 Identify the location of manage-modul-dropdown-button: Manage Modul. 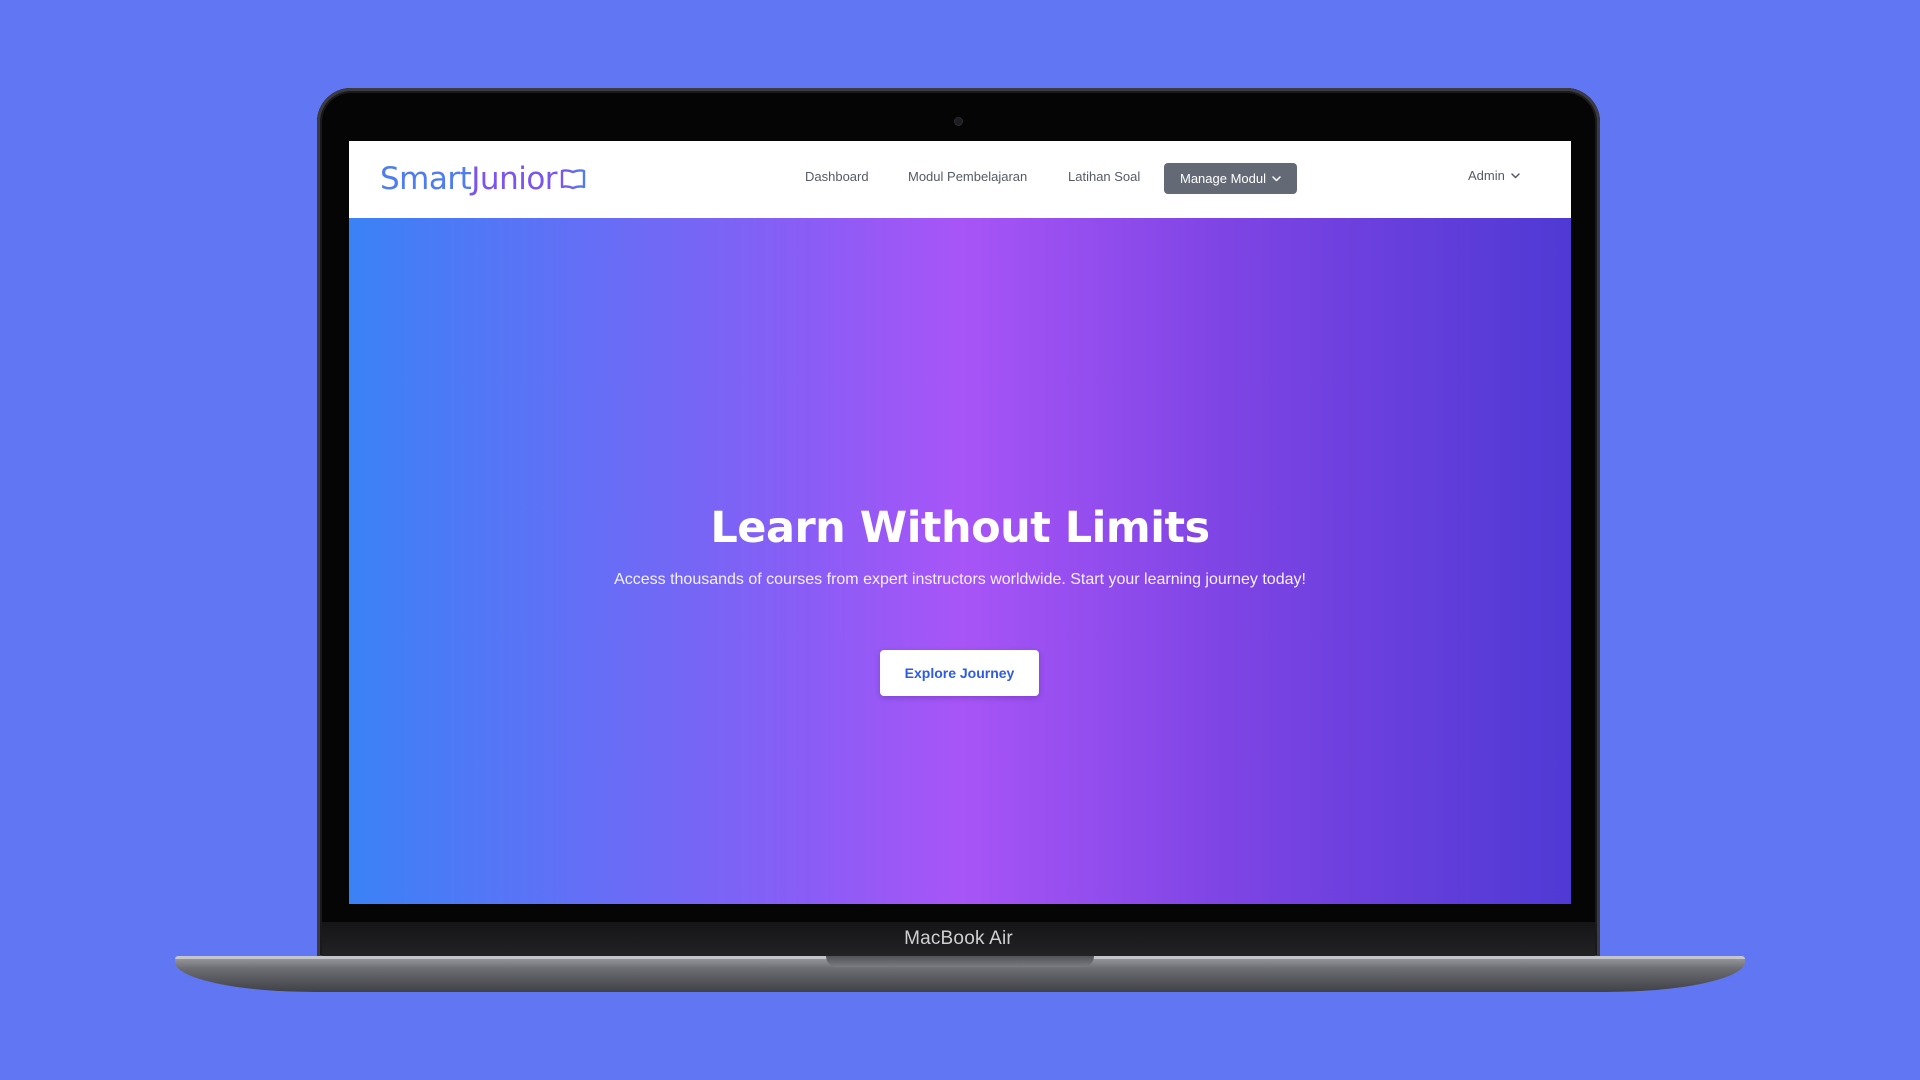
(1230, 178).